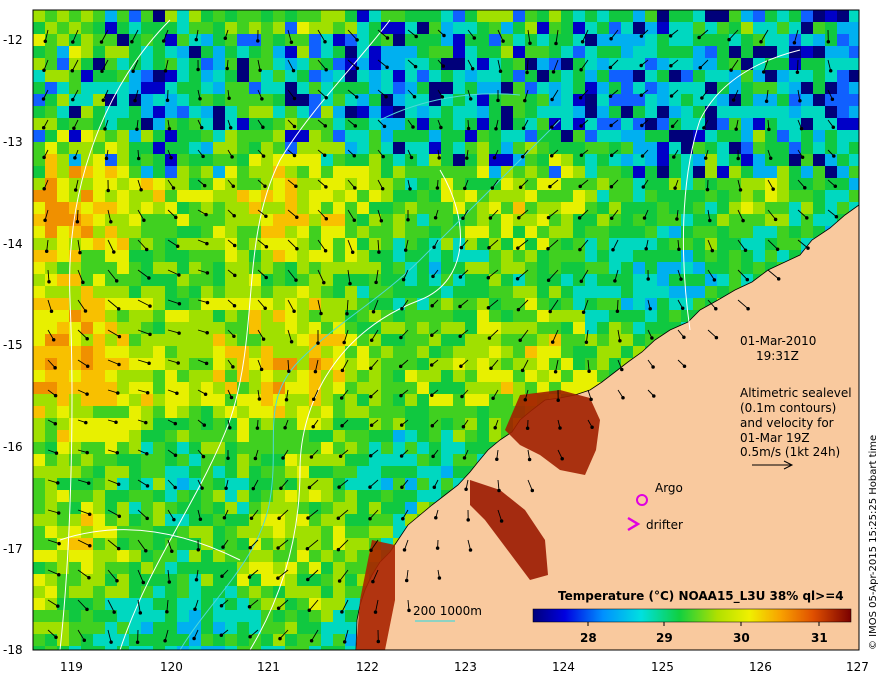 The height and width of the screenshot is (680, 880). Describe the element at coordinates (662, 667) in the screenshot. I see `lon-label: 125` at that location.